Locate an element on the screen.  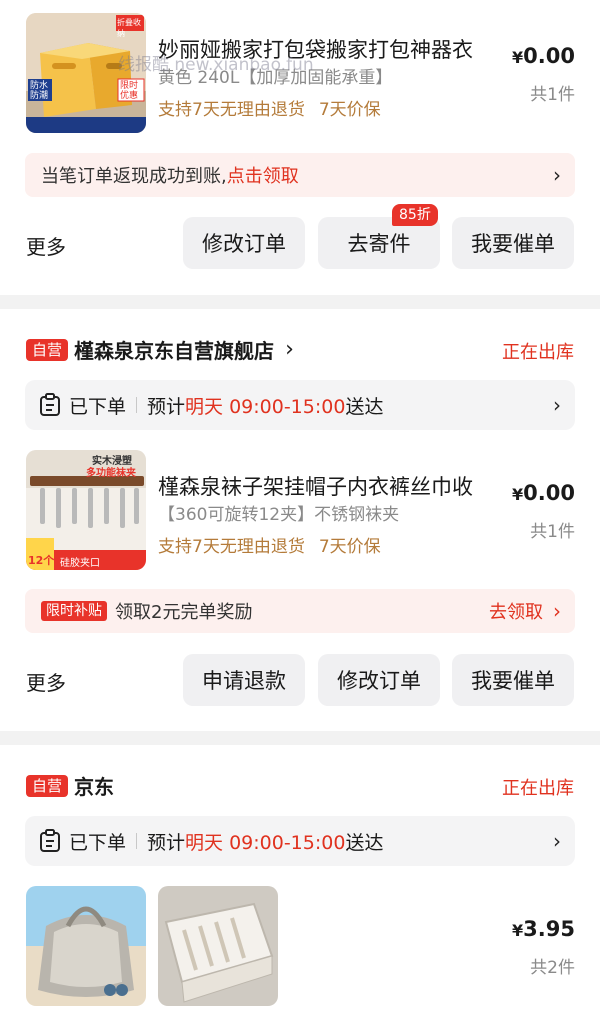
product-image-silver-bag is located at coordinates (86, 946).